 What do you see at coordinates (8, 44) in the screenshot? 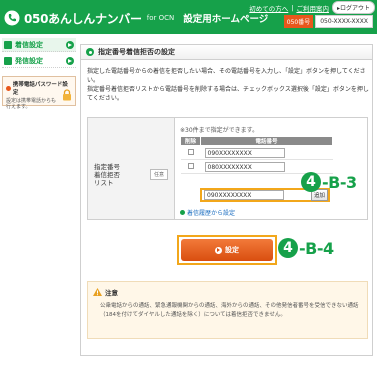
I see `incoming-icon` at bounding box center [8, 44].